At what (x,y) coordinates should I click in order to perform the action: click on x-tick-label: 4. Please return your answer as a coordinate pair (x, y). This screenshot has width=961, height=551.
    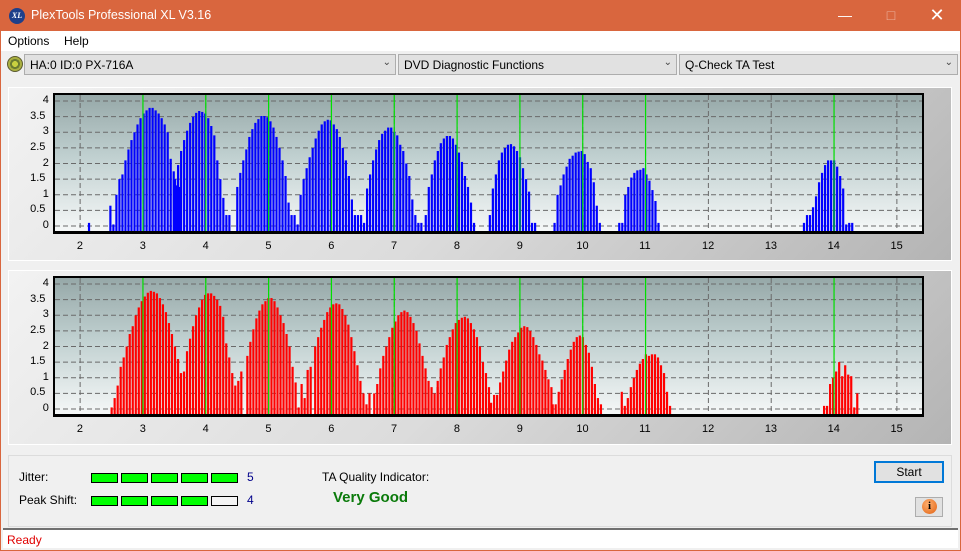
    Looking at the image, I should click on (205, 246).